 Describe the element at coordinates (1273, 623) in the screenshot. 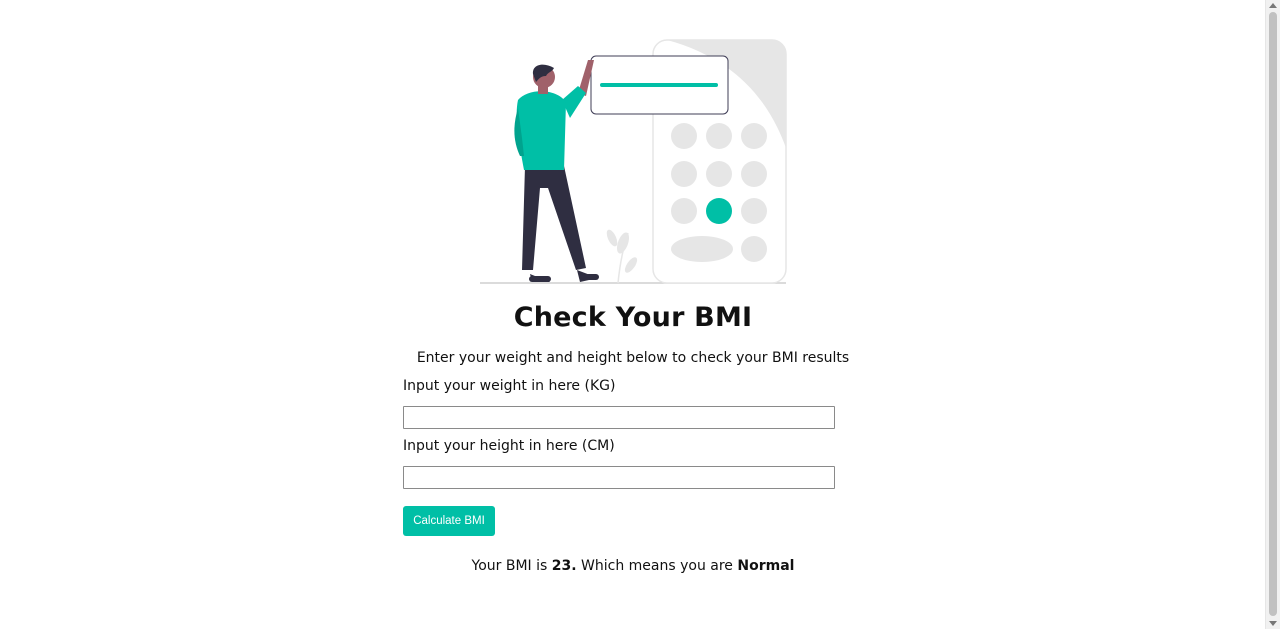

I see `scroll-down-arrow-icon` at that location.